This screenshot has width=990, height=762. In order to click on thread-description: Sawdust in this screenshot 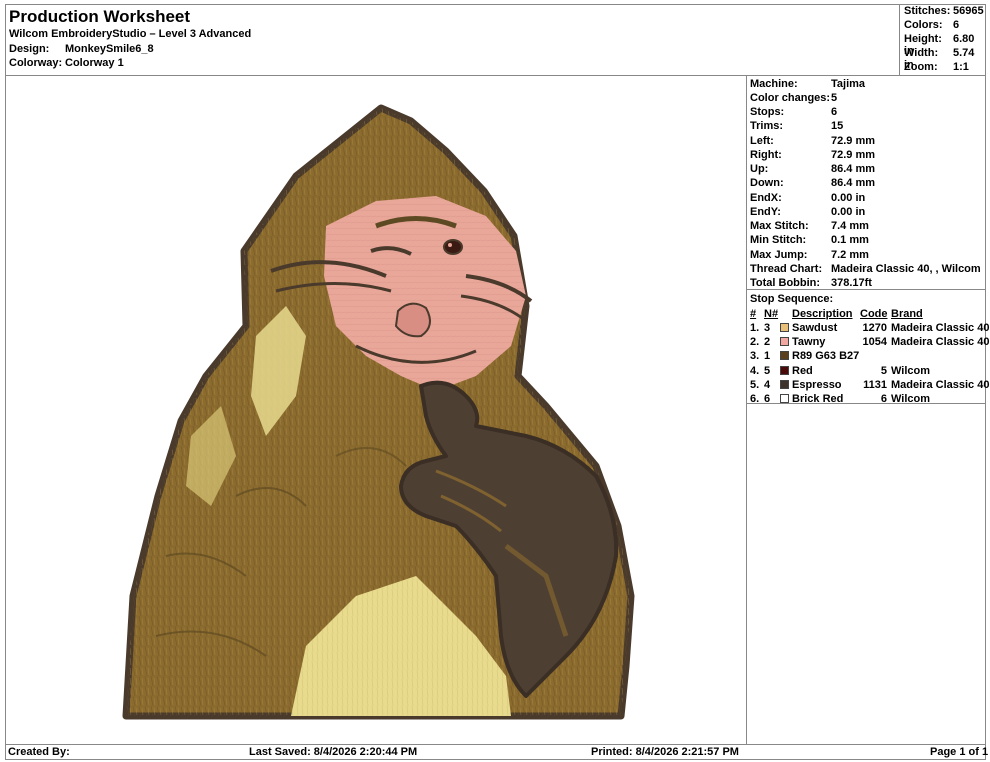, I will do `click(815, 328)`.